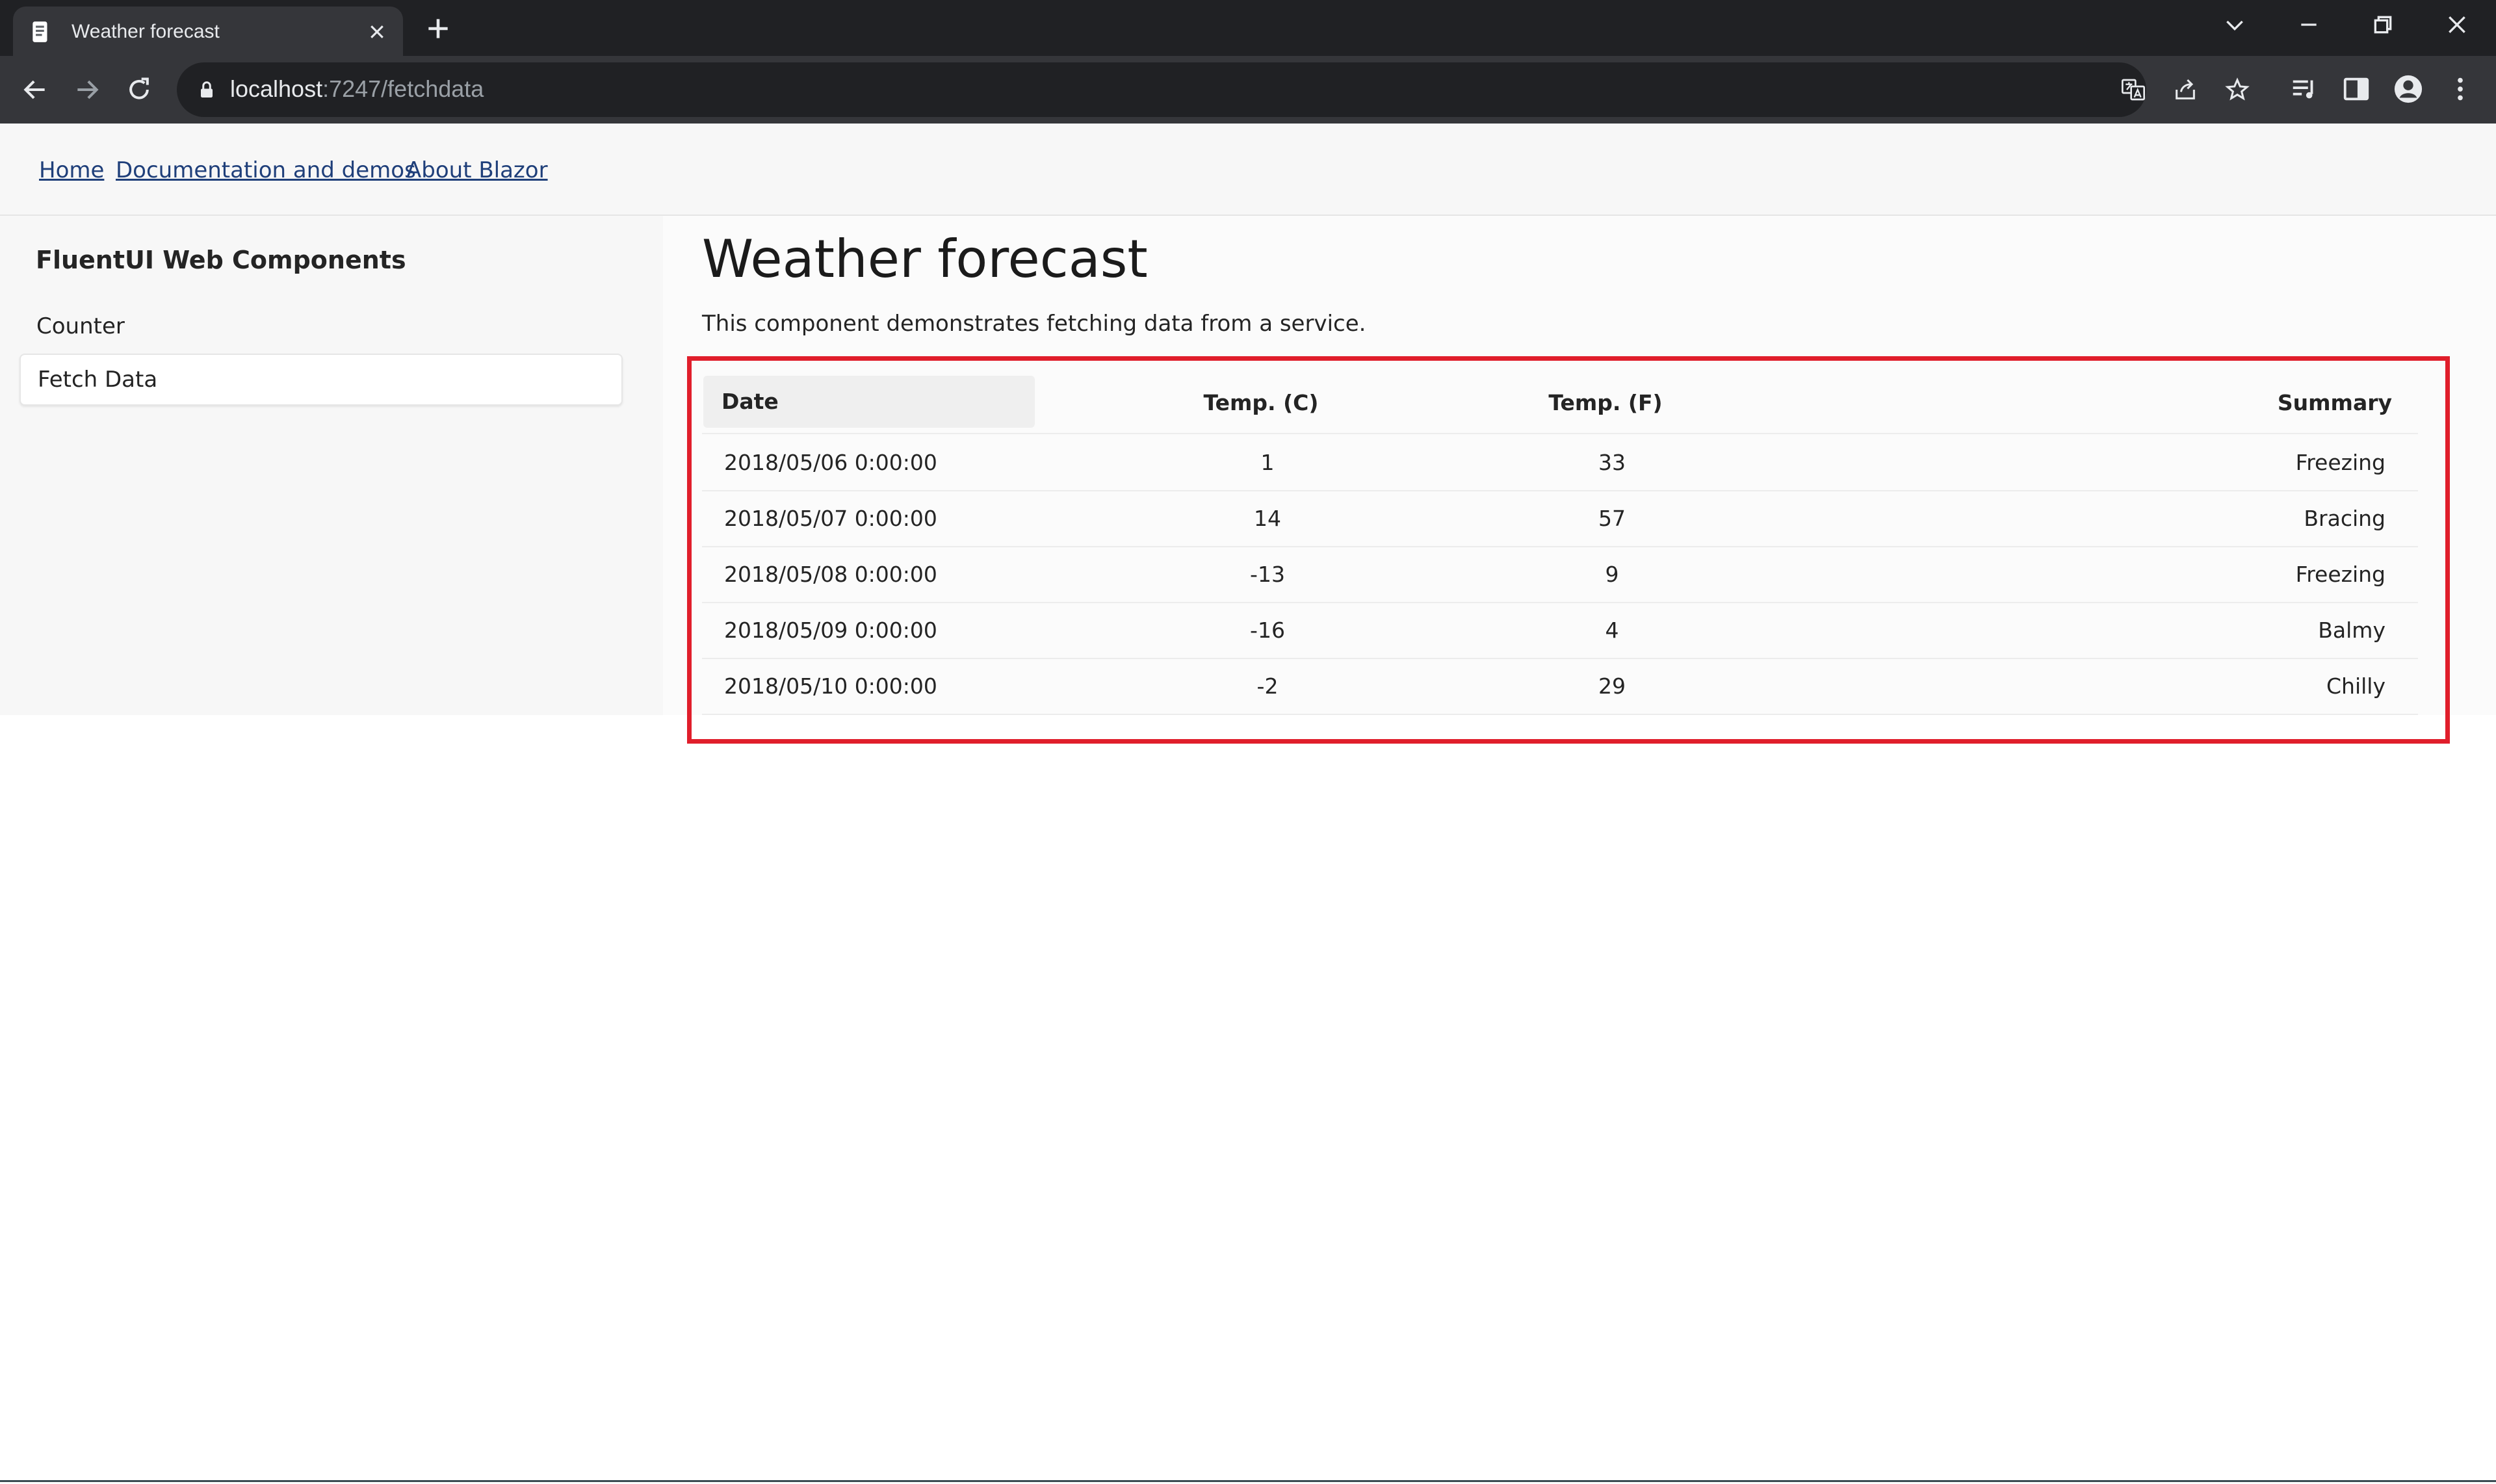 The width and height of the screenshot is (2496, 1484). Describe the element at coordinates (2345, 518) in the screenshot. I see `cell-summary: Bracing` at that location.